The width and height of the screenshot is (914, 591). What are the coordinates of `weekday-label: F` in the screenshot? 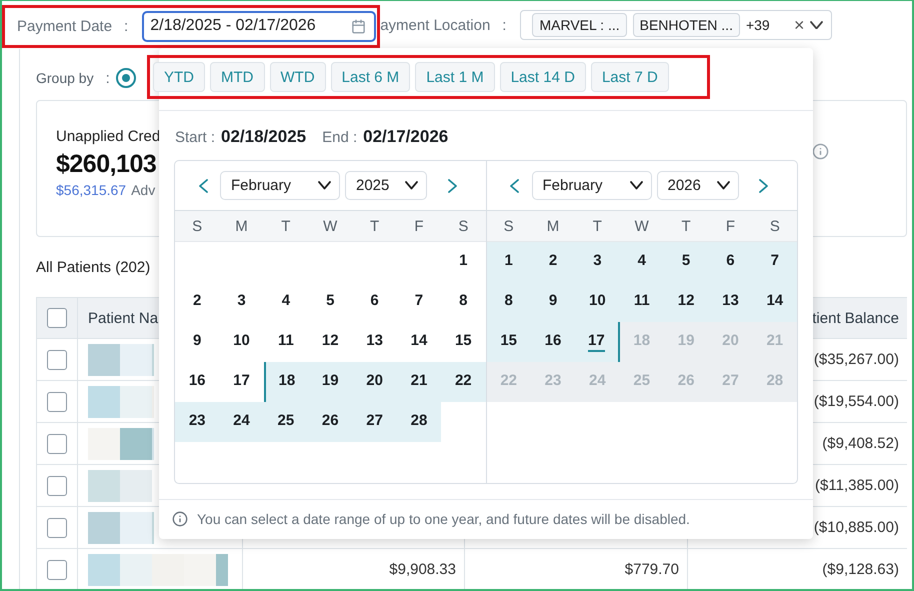 It's located at (419, 226).